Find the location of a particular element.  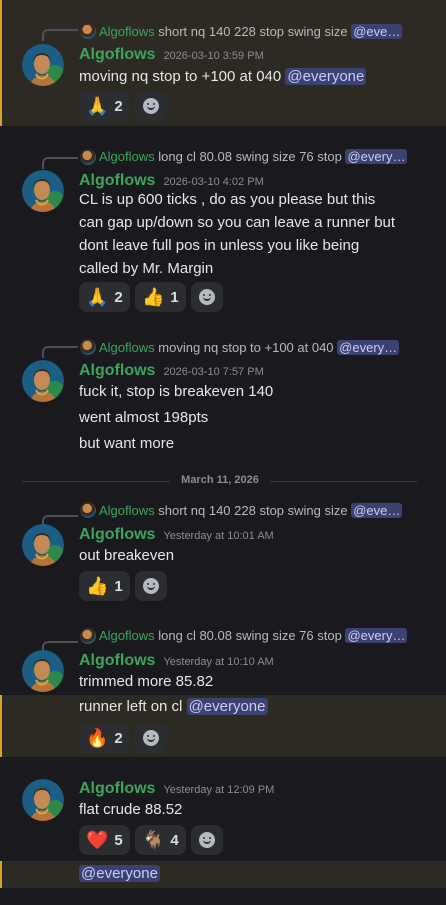

author-name: Algoflows Yesterday at 12:09 PM is located at coordinates (176, 789).